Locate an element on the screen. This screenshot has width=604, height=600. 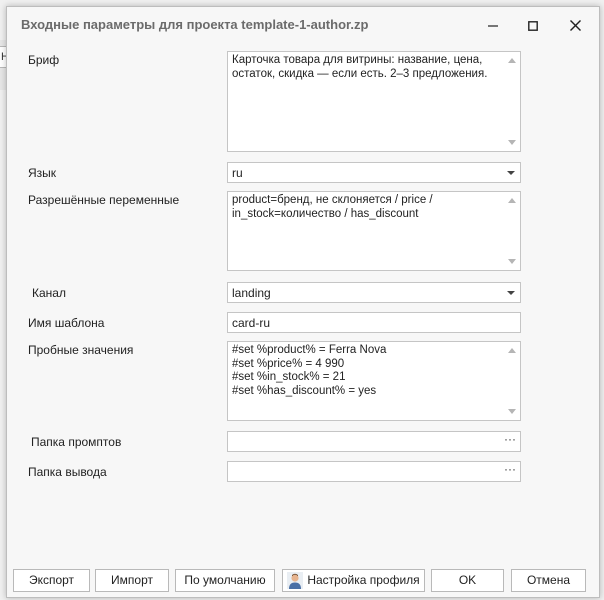
output-folder-input: ··· is located at coordinates (374, 471).